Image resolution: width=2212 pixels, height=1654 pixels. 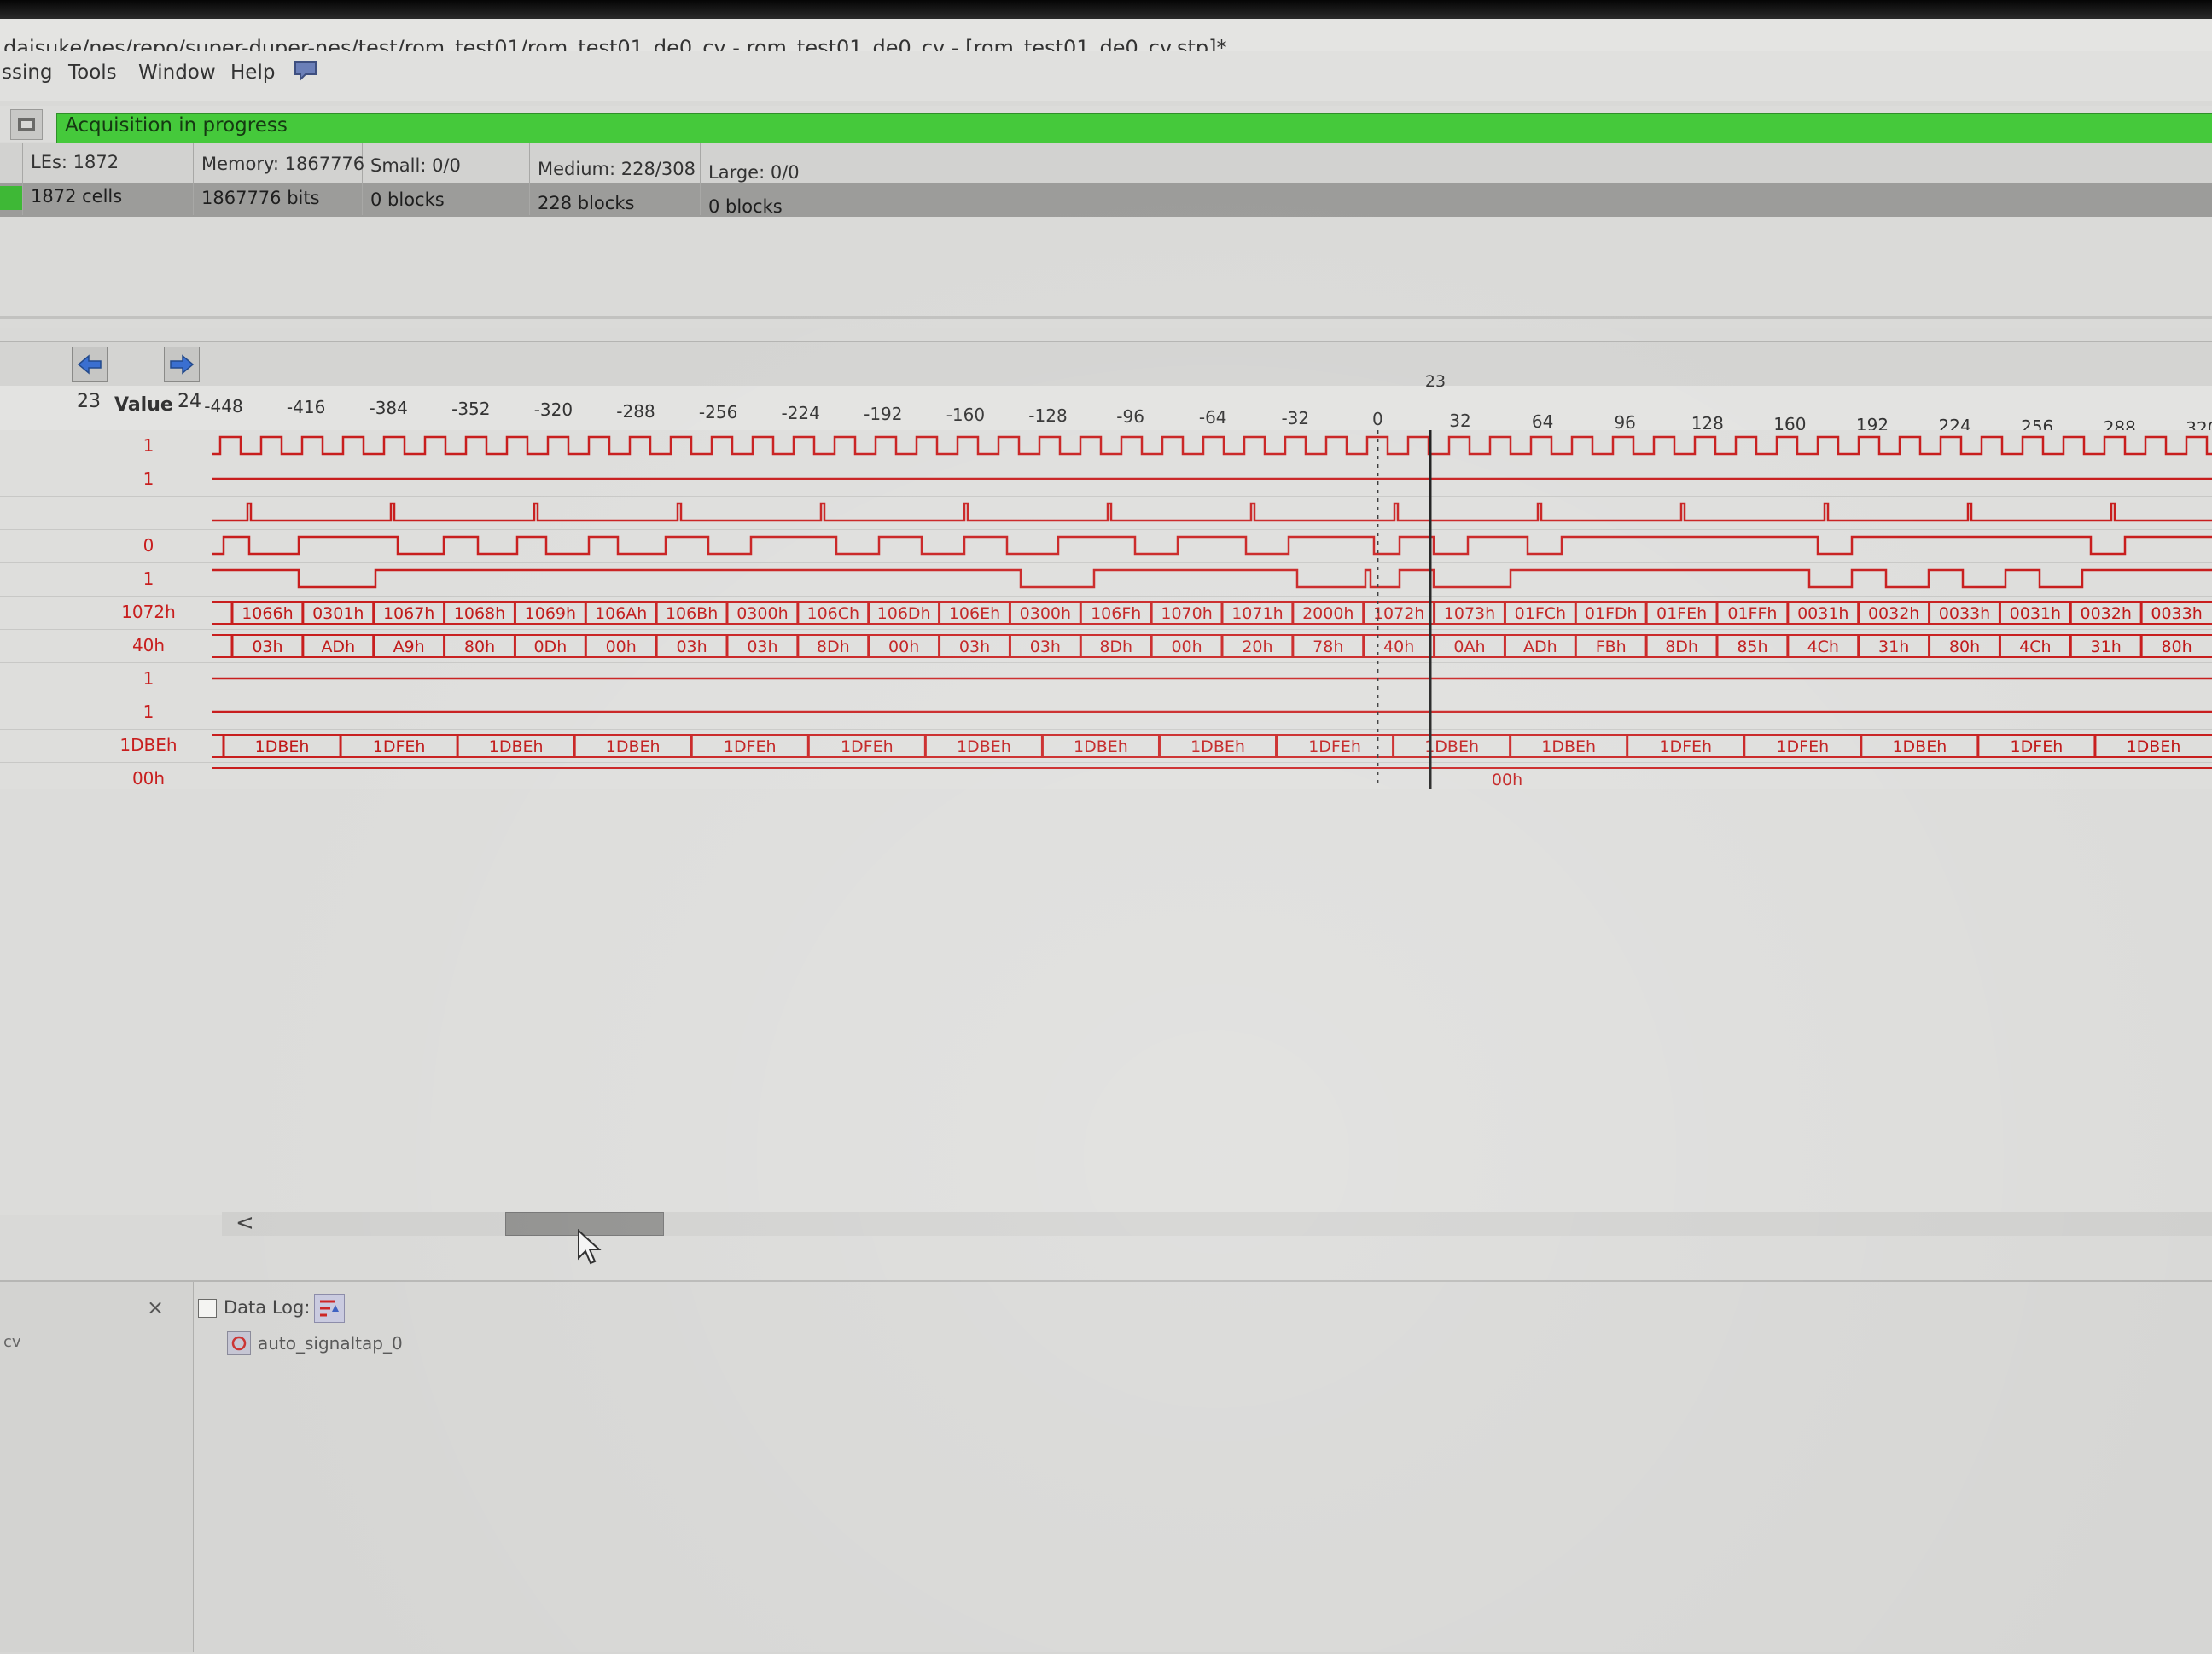 What do you see at coordinates (177, 73) in the screenshot?
I see `menu-window: Window` at bounding box center [177, 73].